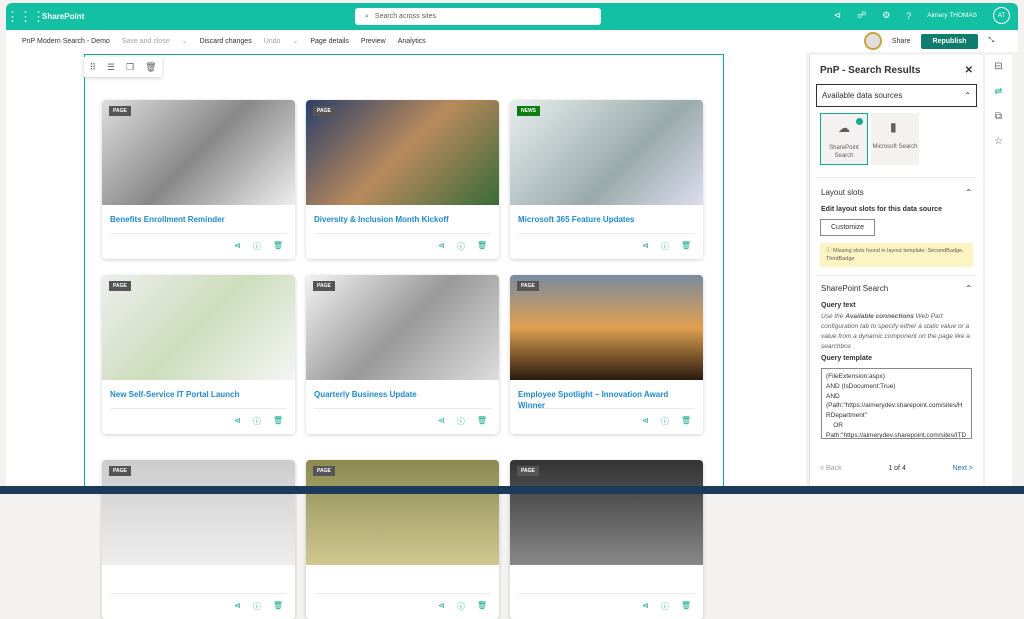 The image size is (1024, 619). I want to click on layout-slots-header: Layout slots ⌃, so click(896, 190).